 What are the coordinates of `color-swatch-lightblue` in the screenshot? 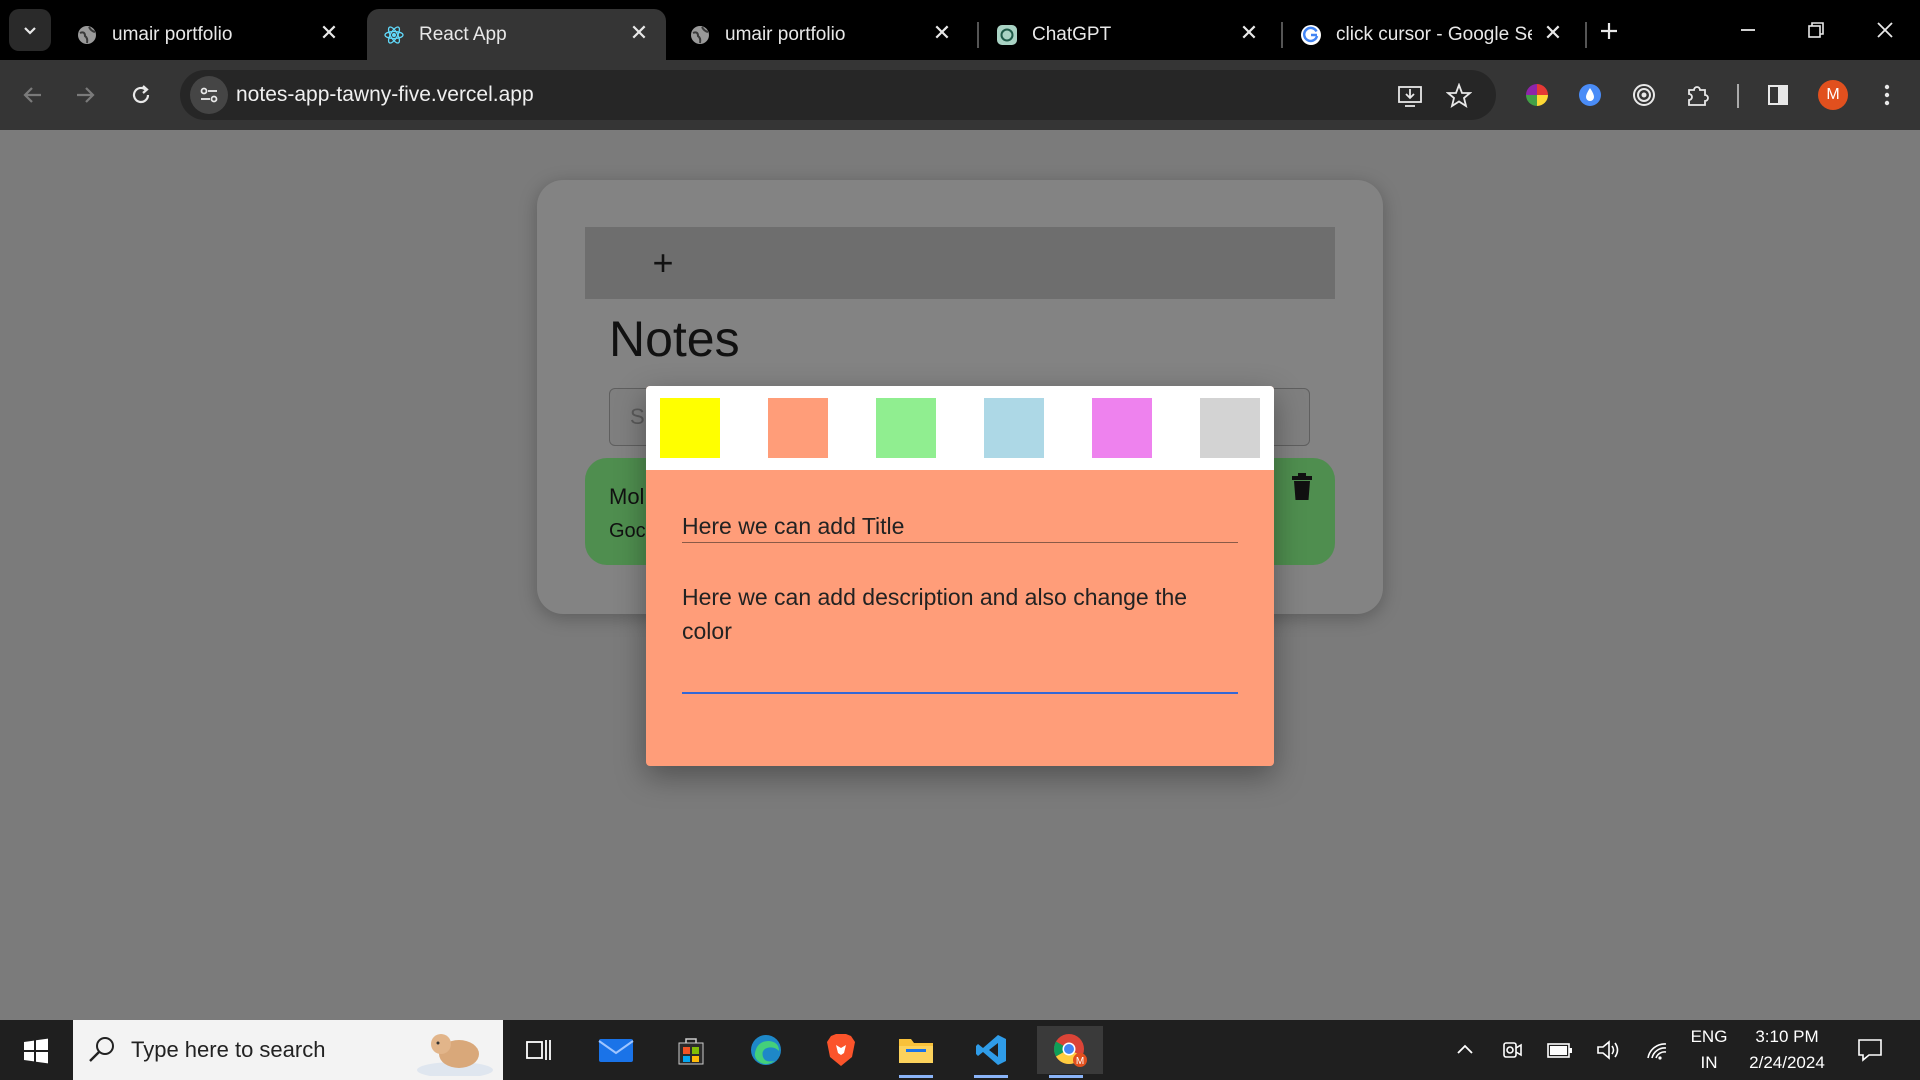 It's located at (1014, 428).